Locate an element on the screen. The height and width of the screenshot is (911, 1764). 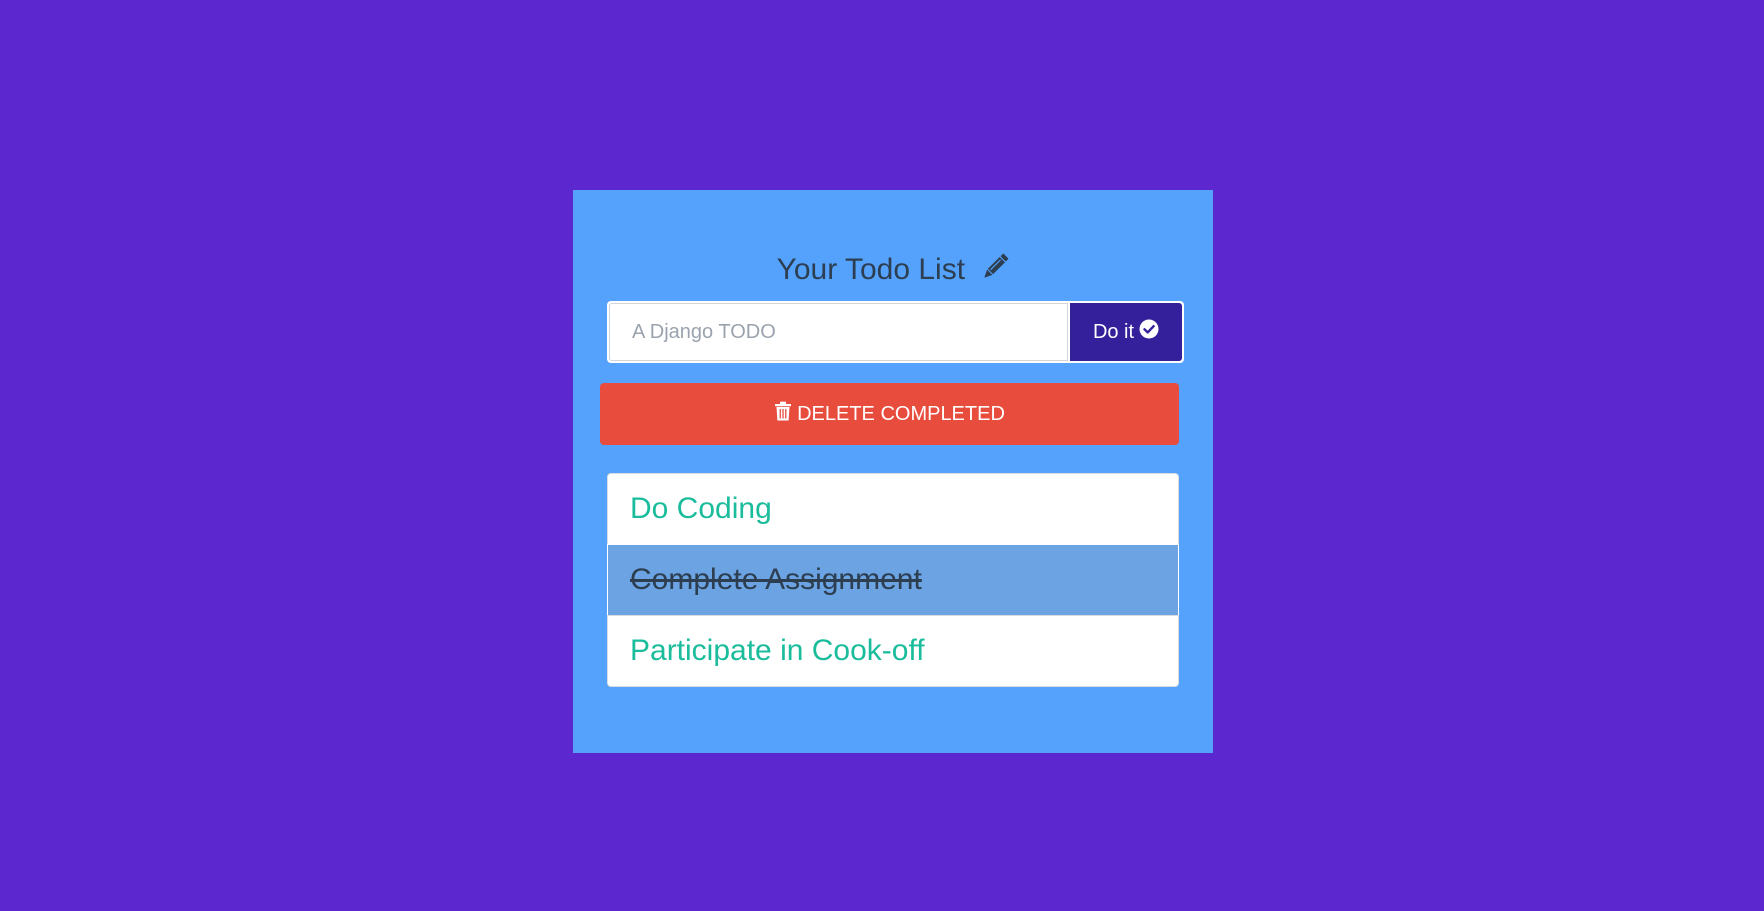
todo-item-text: Complete Assignment is located at coordinates (776, 579).